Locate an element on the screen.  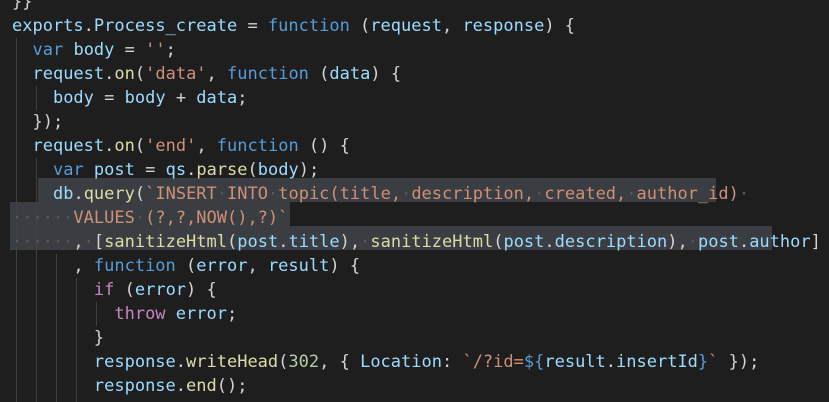
code-token: 'end' is located at coordinates (171, 146).